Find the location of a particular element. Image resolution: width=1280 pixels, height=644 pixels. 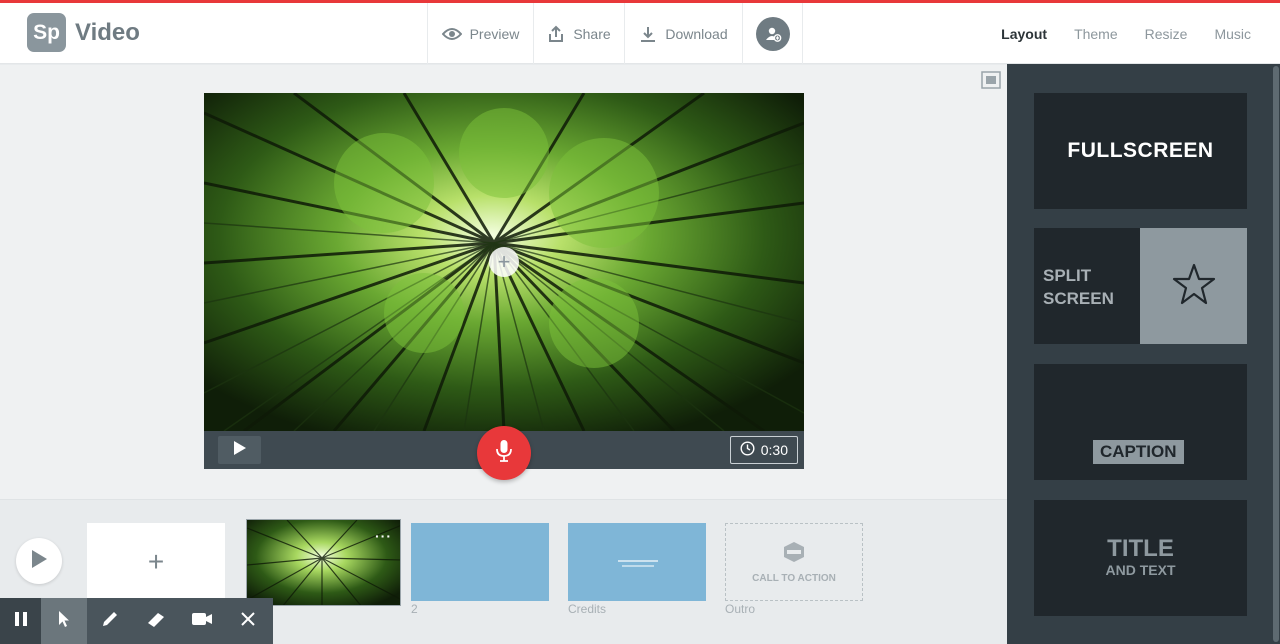

microphone-icon is located at coordinates (504, 453).